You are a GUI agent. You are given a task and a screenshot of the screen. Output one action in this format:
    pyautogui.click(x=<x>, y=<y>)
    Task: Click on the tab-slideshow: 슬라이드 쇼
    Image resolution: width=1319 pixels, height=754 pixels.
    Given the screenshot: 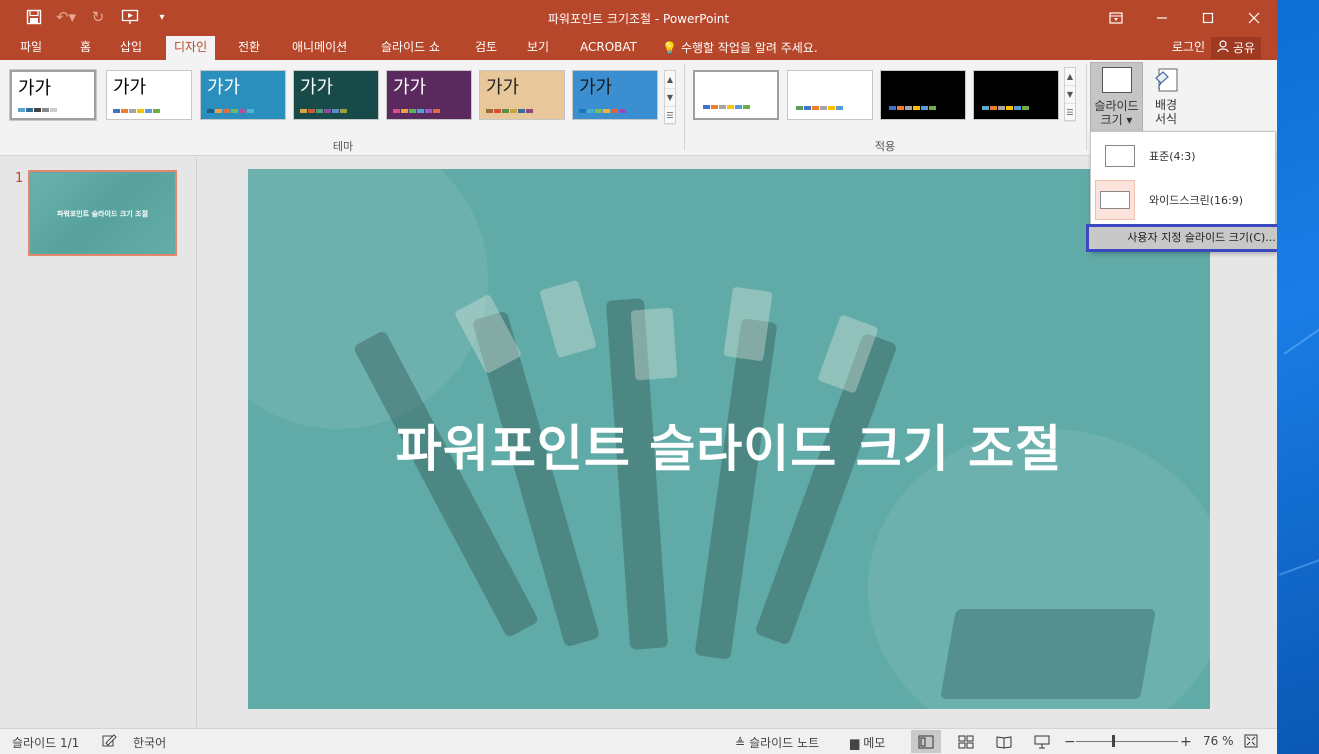 What is the action you would take?
    pyautogui.click(x=410, y=48)
    